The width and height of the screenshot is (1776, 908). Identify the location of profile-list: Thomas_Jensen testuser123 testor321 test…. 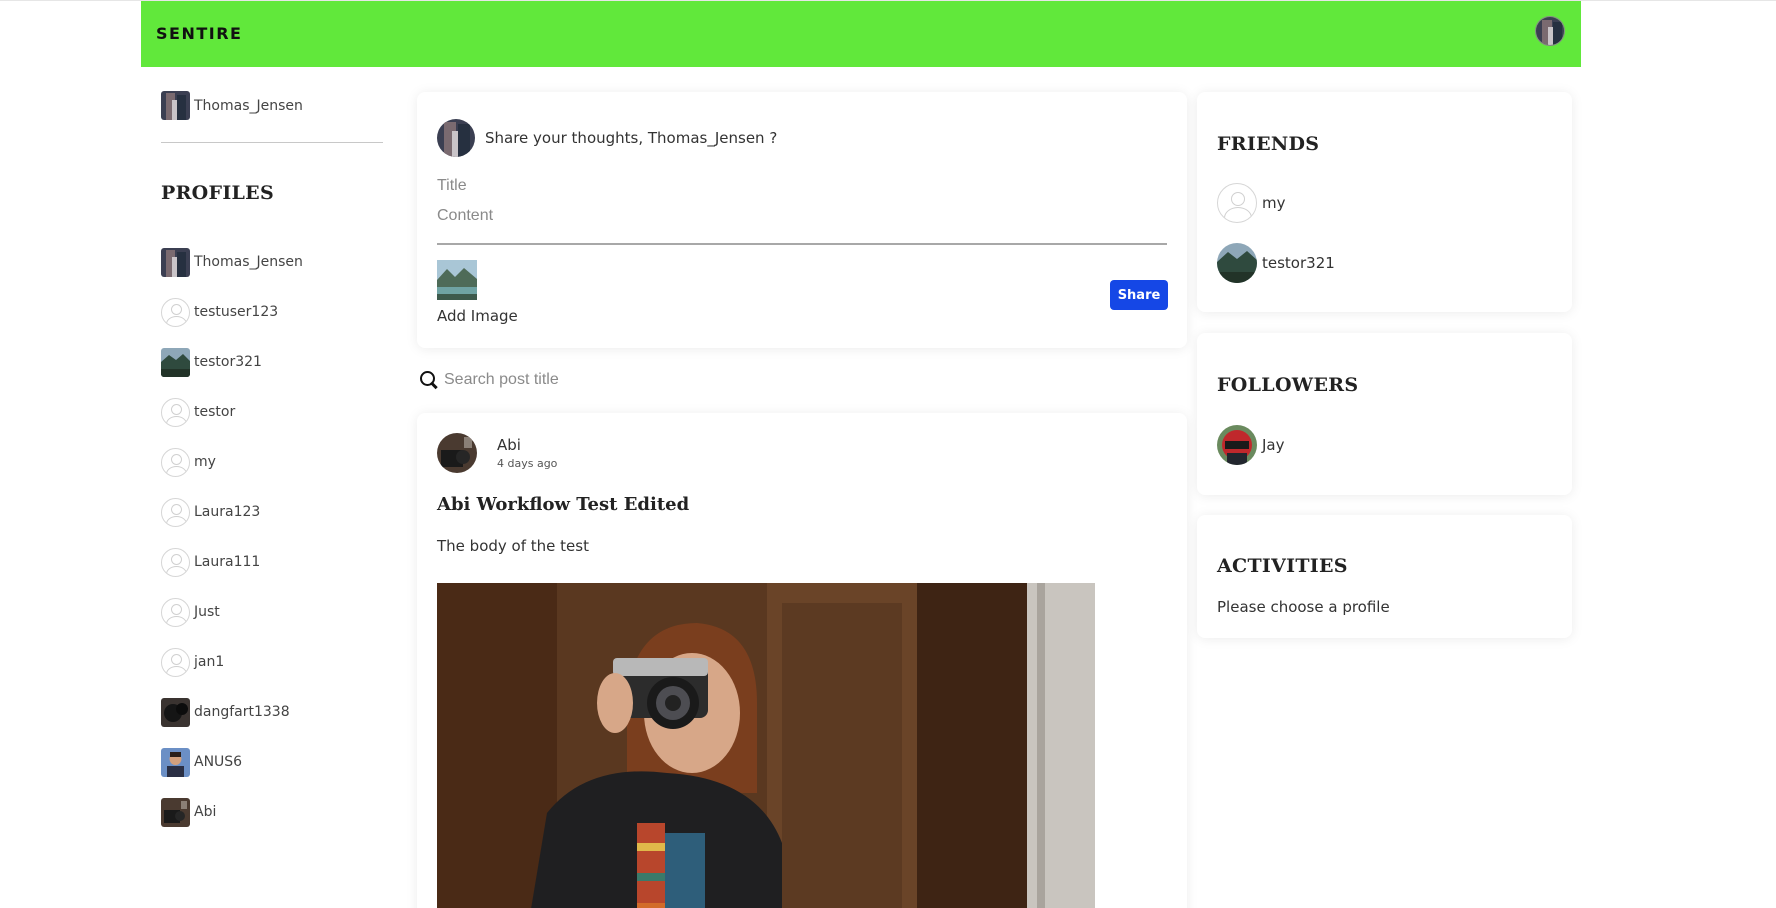
(232, 537).